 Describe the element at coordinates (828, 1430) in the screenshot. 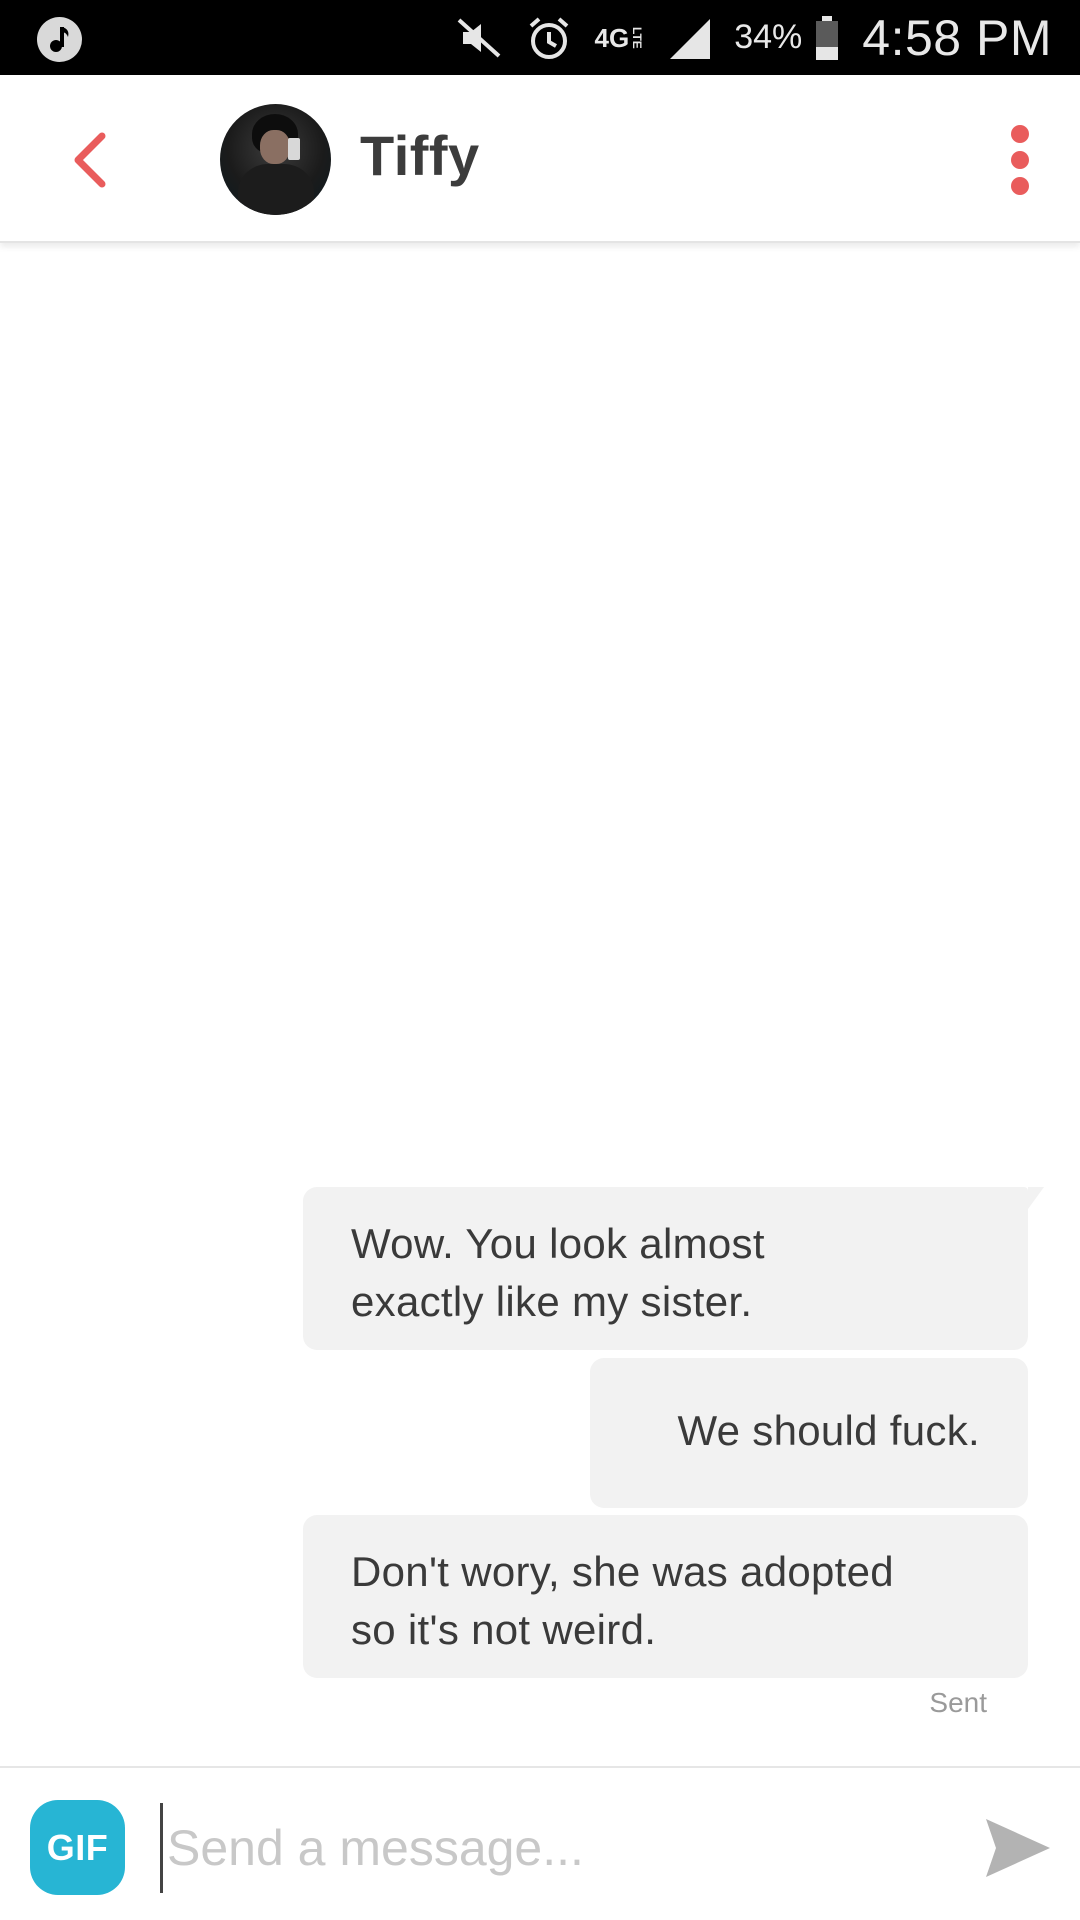

I see `message-text-line: We should fuck.` at that location.